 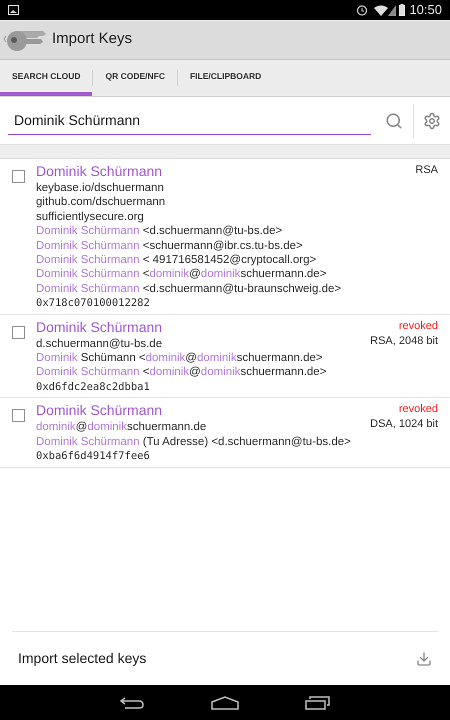 I want to click on back-icon, so click(x=132, y=703).